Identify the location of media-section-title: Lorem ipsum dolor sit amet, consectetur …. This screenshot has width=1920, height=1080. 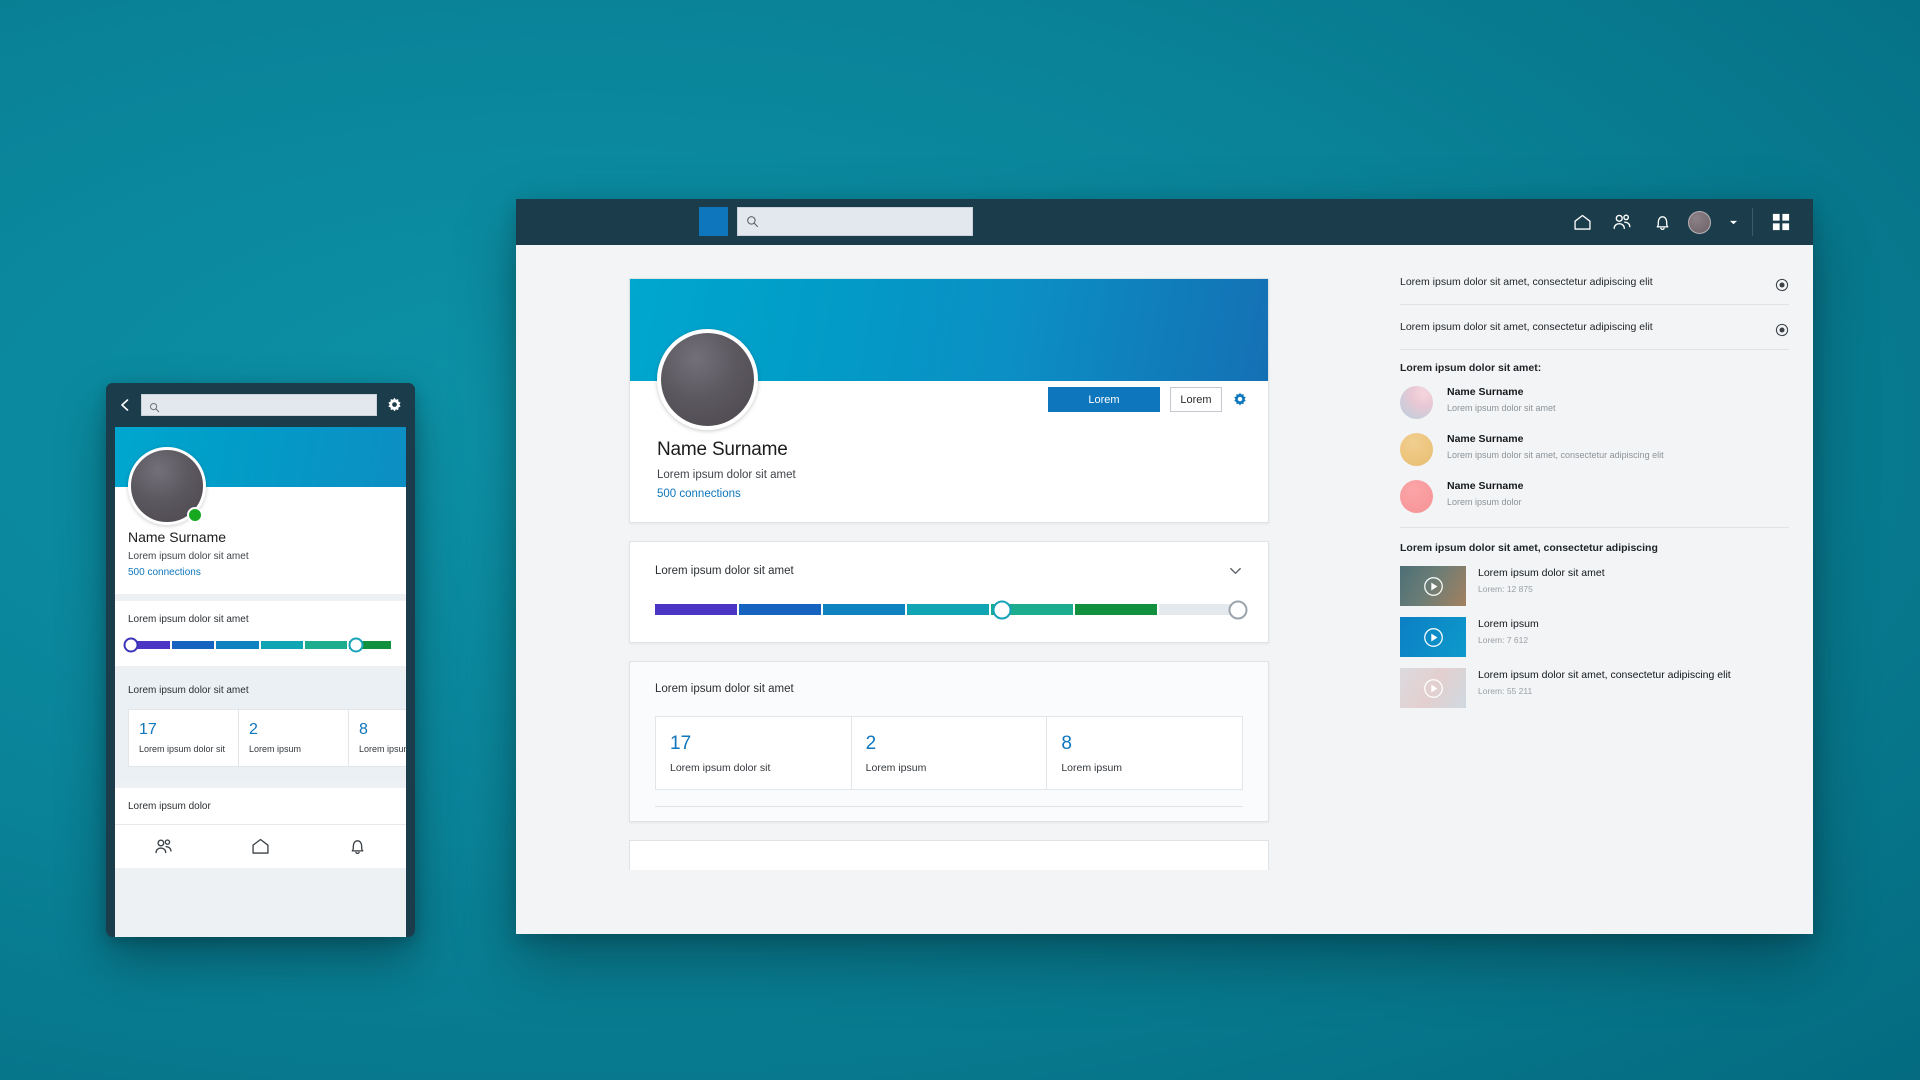
(1529, 548).